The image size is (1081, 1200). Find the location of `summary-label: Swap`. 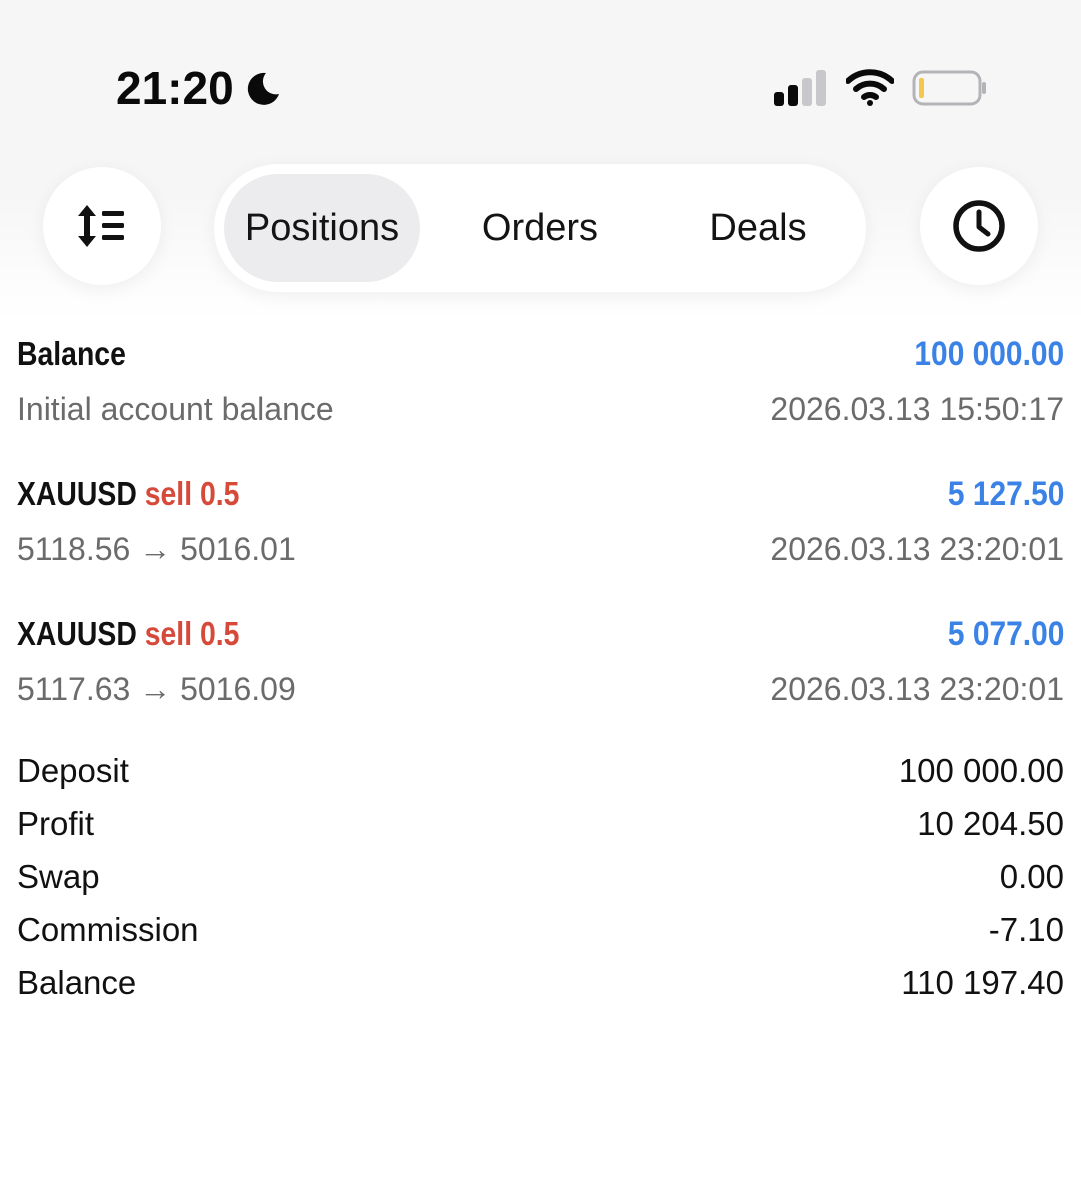

summary-label: Swap is located at coordinates (58, 876).